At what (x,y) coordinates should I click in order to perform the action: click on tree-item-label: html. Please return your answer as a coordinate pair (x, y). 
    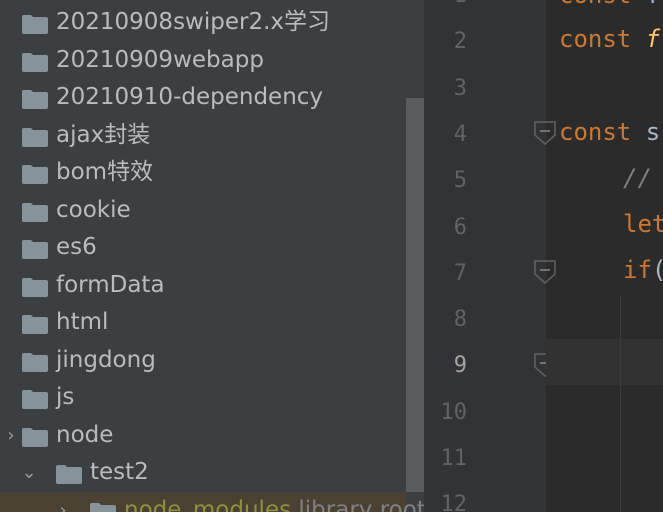
    Looking at the image, I should click on (82, 322).